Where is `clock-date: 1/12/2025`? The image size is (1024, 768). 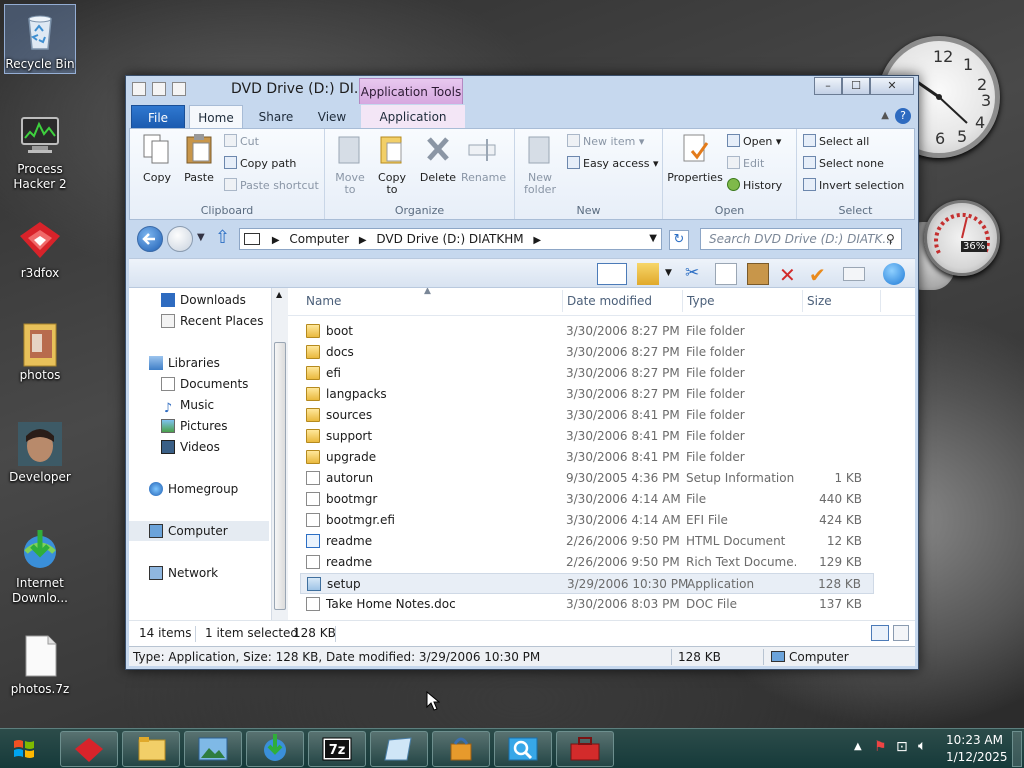 clock-date: 1/12/2025 is located at coordinates (977, 757).